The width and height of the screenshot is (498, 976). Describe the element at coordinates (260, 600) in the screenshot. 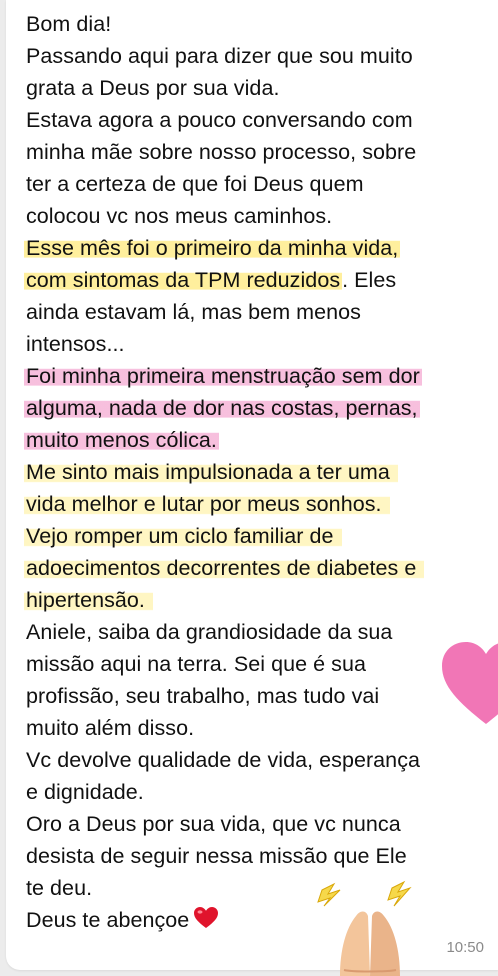

I see `message-line: hipertensão.` at that location.